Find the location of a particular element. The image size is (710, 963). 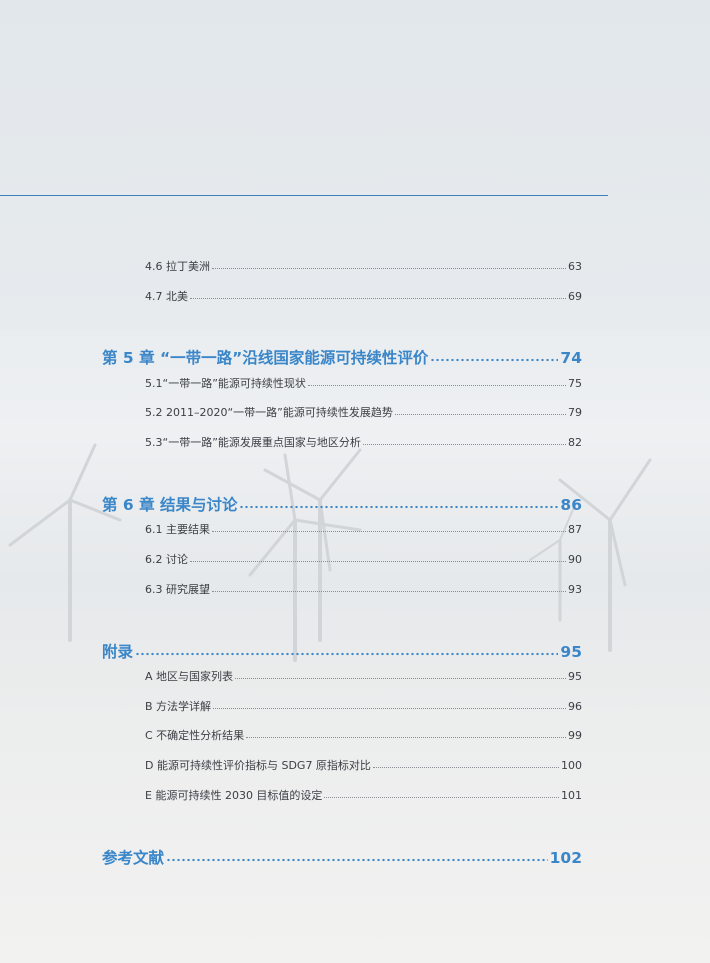

toc-entry-page: 93 is located at coordinates (575, 589).